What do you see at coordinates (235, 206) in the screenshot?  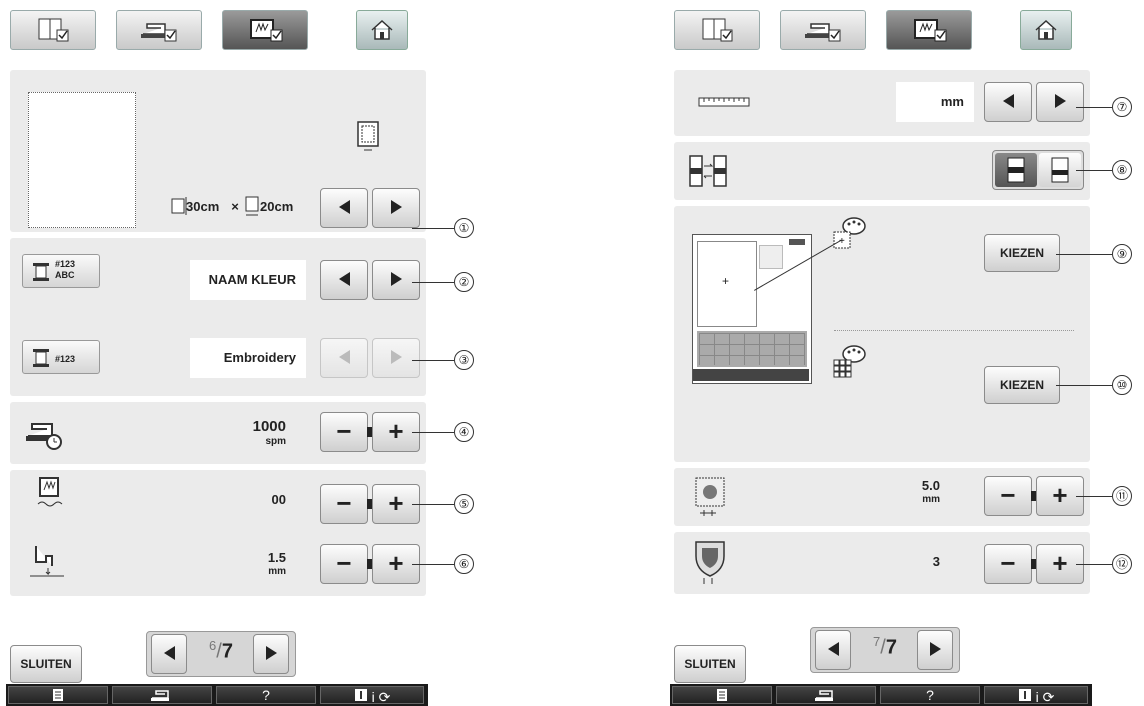 I see `frame-times-sign: ×` at bounding box center [235, 206].